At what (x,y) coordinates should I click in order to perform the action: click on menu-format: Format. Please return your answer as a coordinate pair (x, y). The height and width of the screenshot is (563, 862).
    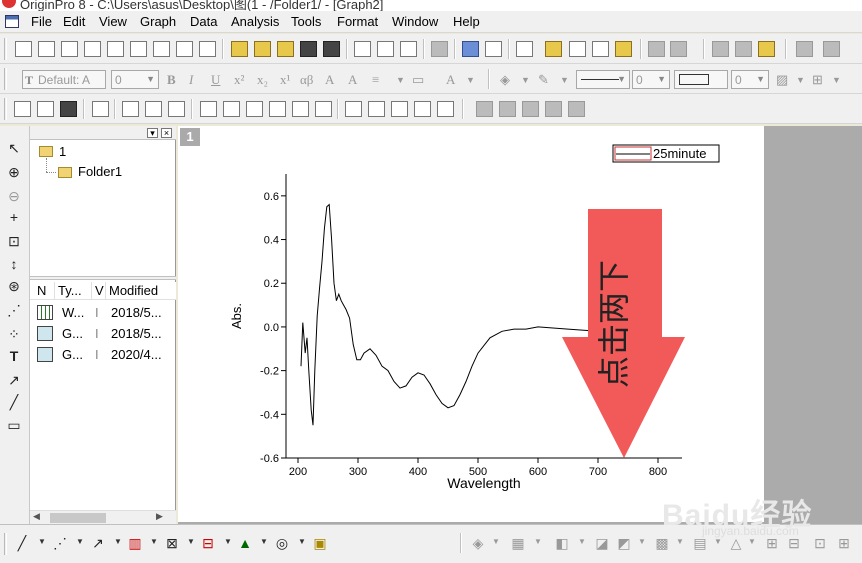
    Looking at the image, I should click on (357, 21).